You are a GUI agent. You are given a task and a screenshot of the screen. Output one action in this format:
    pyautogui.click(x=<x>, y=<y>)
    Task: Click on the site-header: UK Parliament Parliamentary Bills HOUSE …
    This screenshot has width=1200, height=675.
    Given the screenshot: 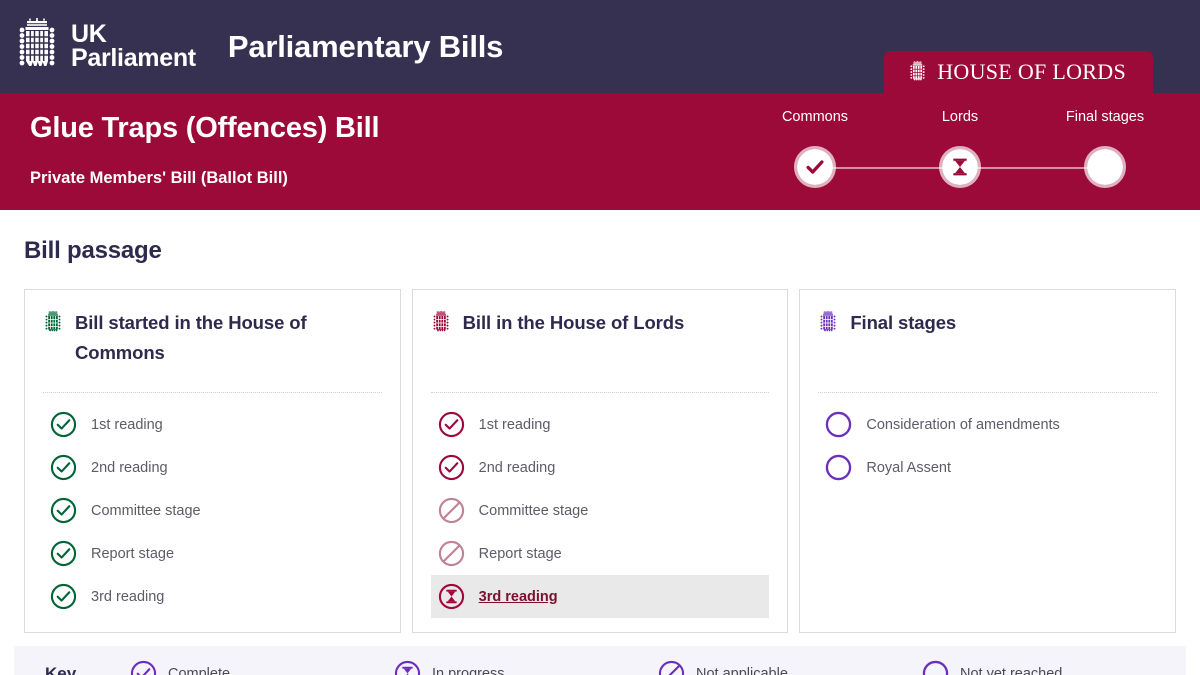 What is the action you would take?
    pyautogui.click(x=600, y=46)
    